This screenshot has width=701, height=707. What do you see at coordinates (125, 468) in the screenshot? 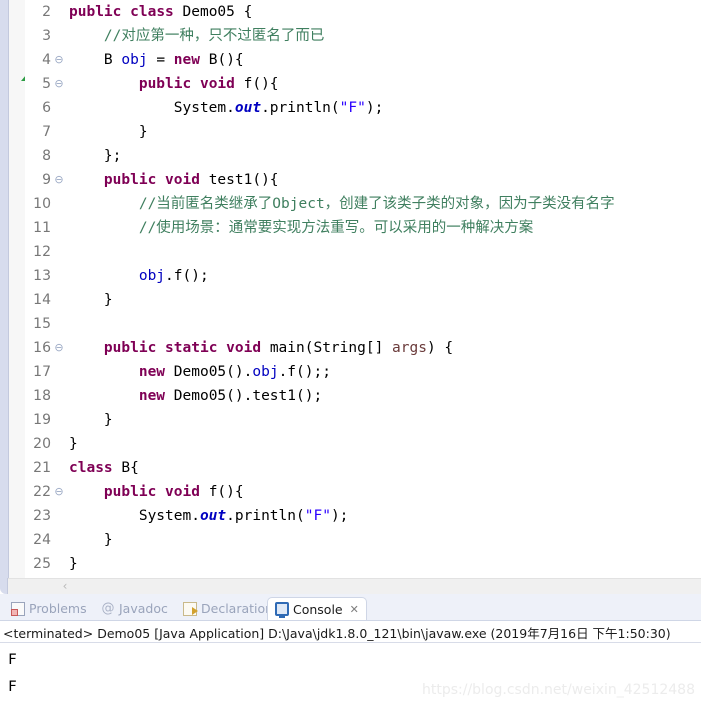
I see `token-plain: B{` at bounding box center [125, 468].